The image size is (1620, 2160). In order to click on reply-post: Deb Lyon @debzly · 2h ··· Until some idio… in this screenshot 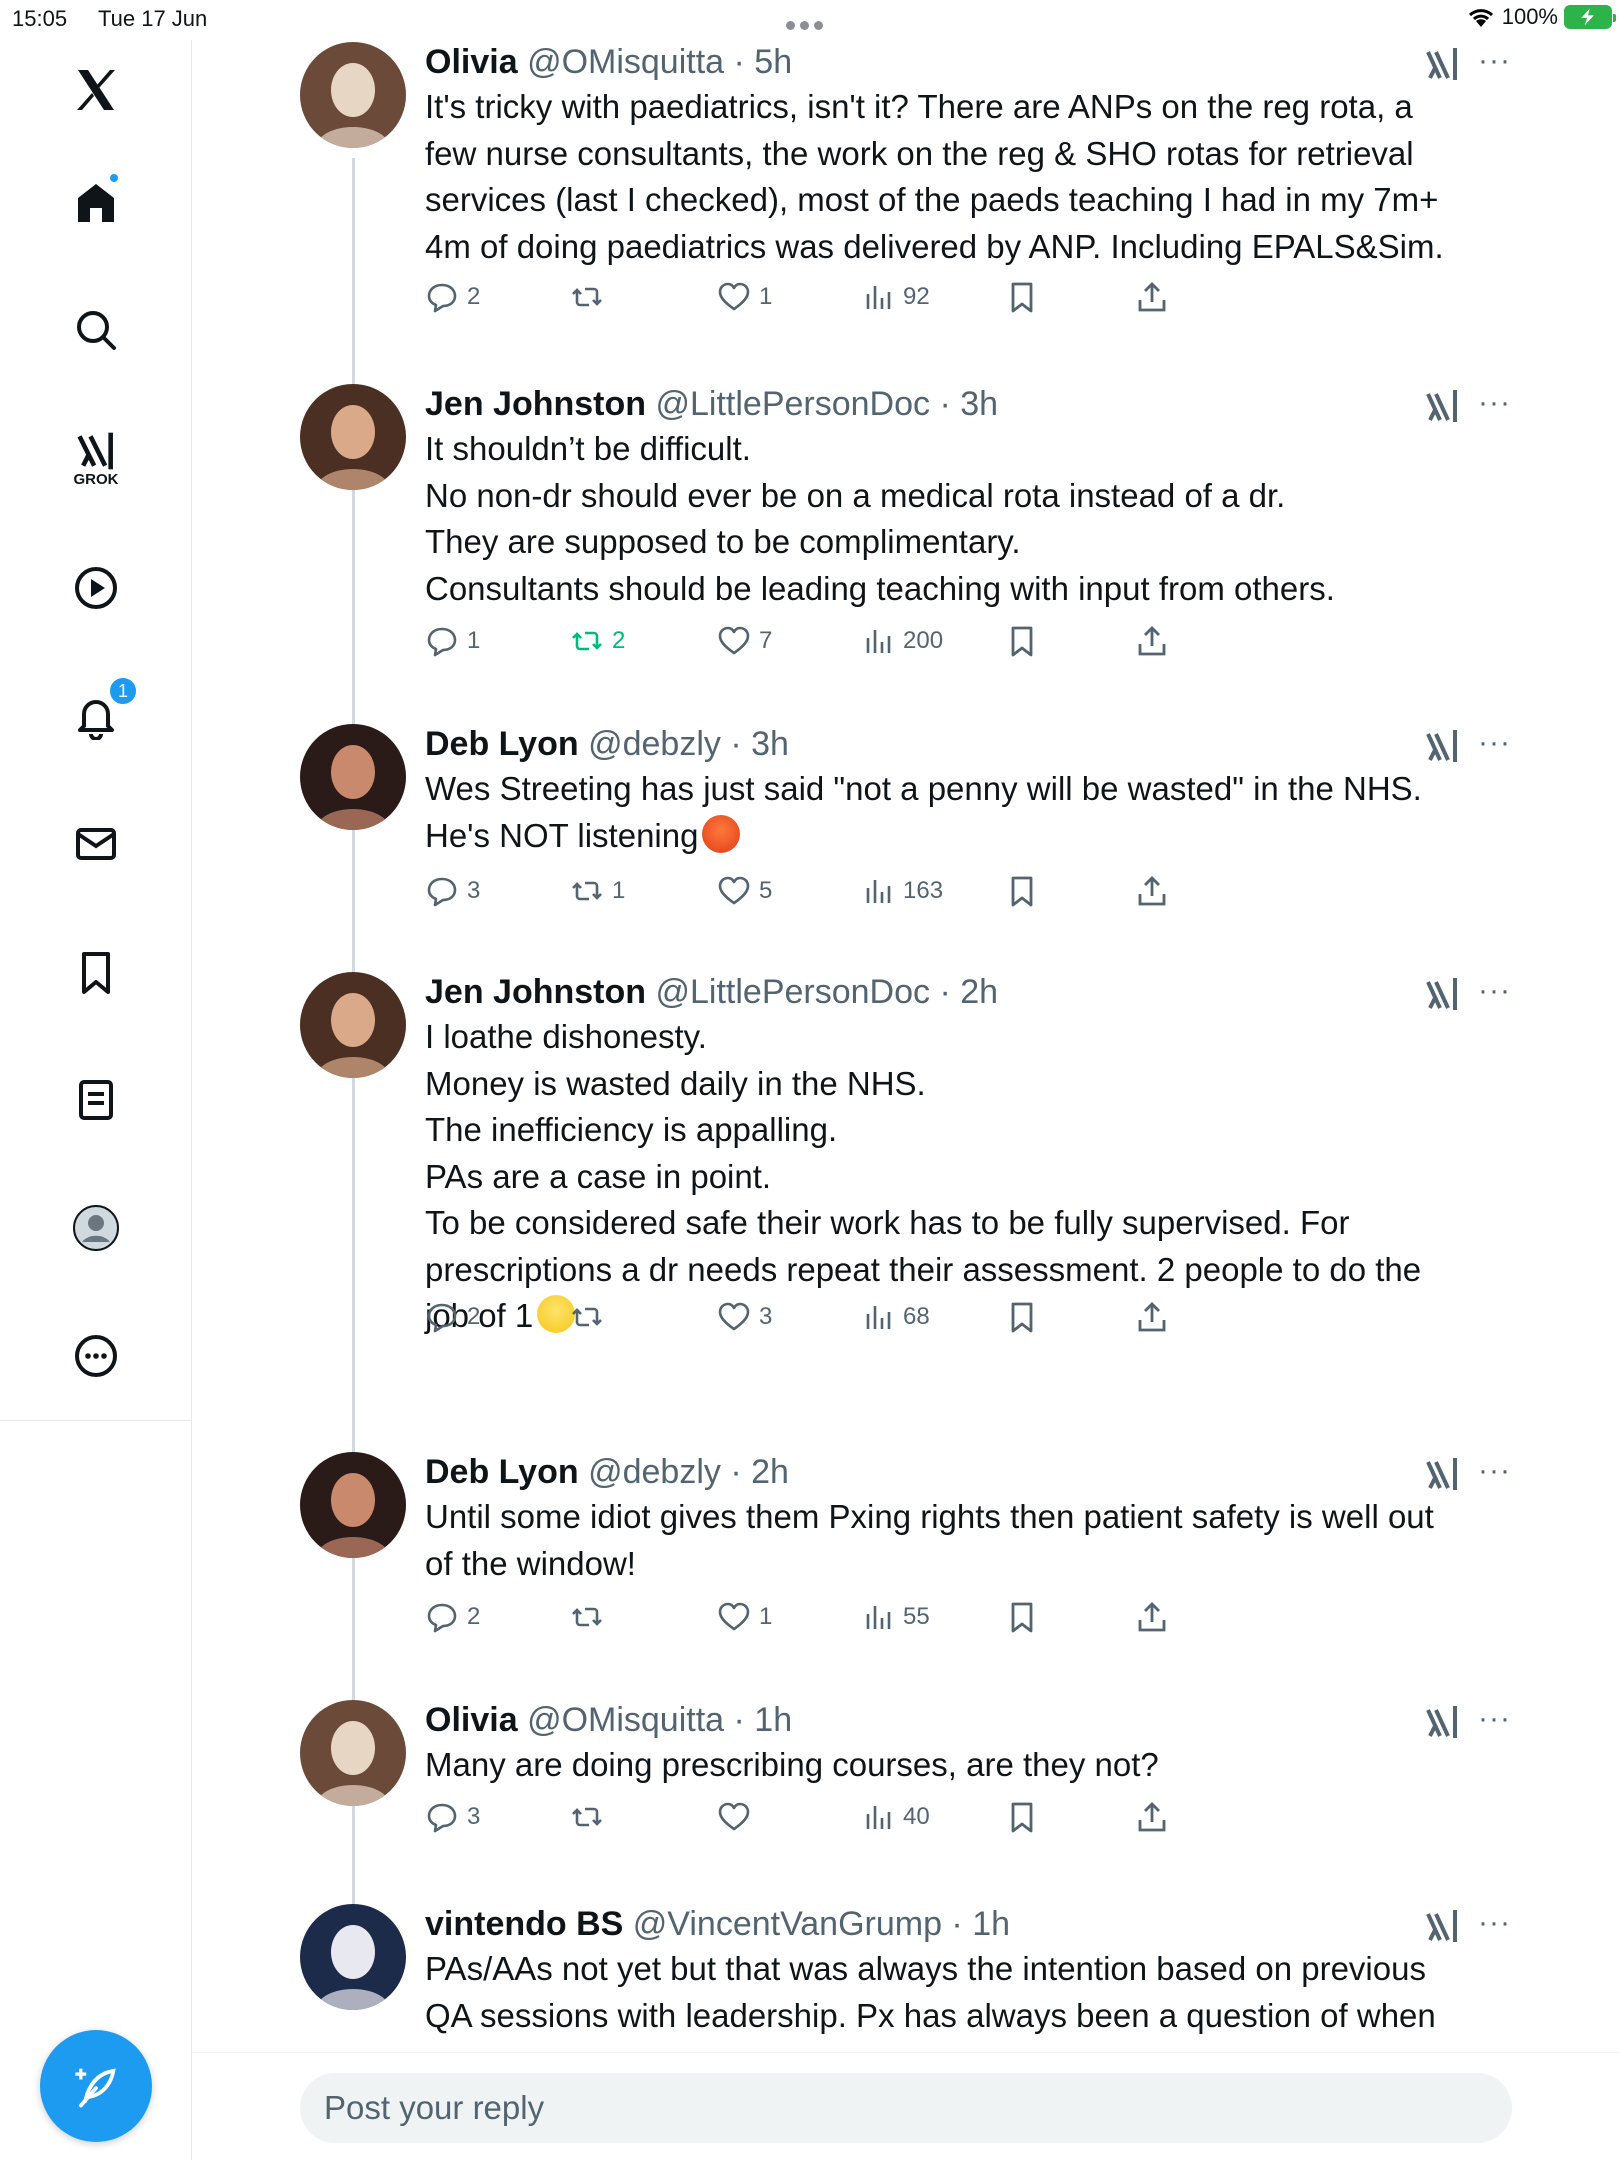, I will do `click(906, 1574)`.